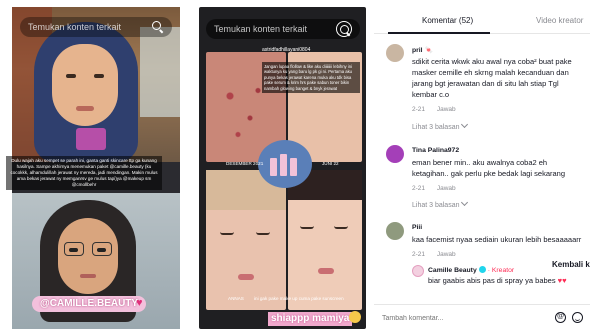 This screenshot has height=329, width=590. Describe the element at coordinates (355, 317) in the screenshot. I see `smile-emoji-icon` at that location.